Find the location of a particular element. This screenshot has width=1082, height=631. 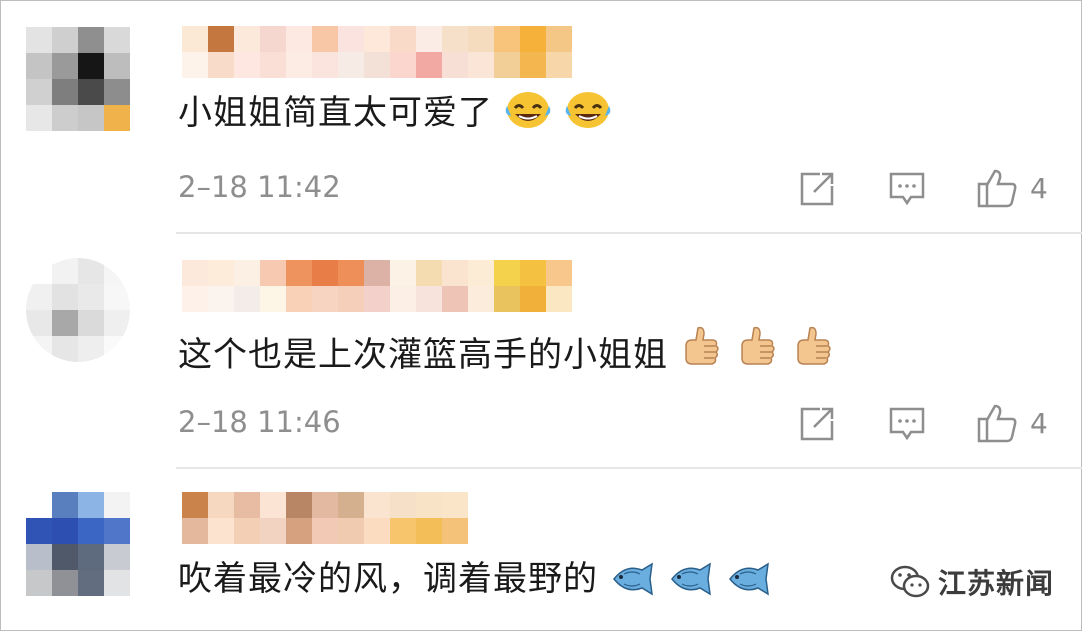

laughing-tears-emoji is located at coordinates (528, 115).